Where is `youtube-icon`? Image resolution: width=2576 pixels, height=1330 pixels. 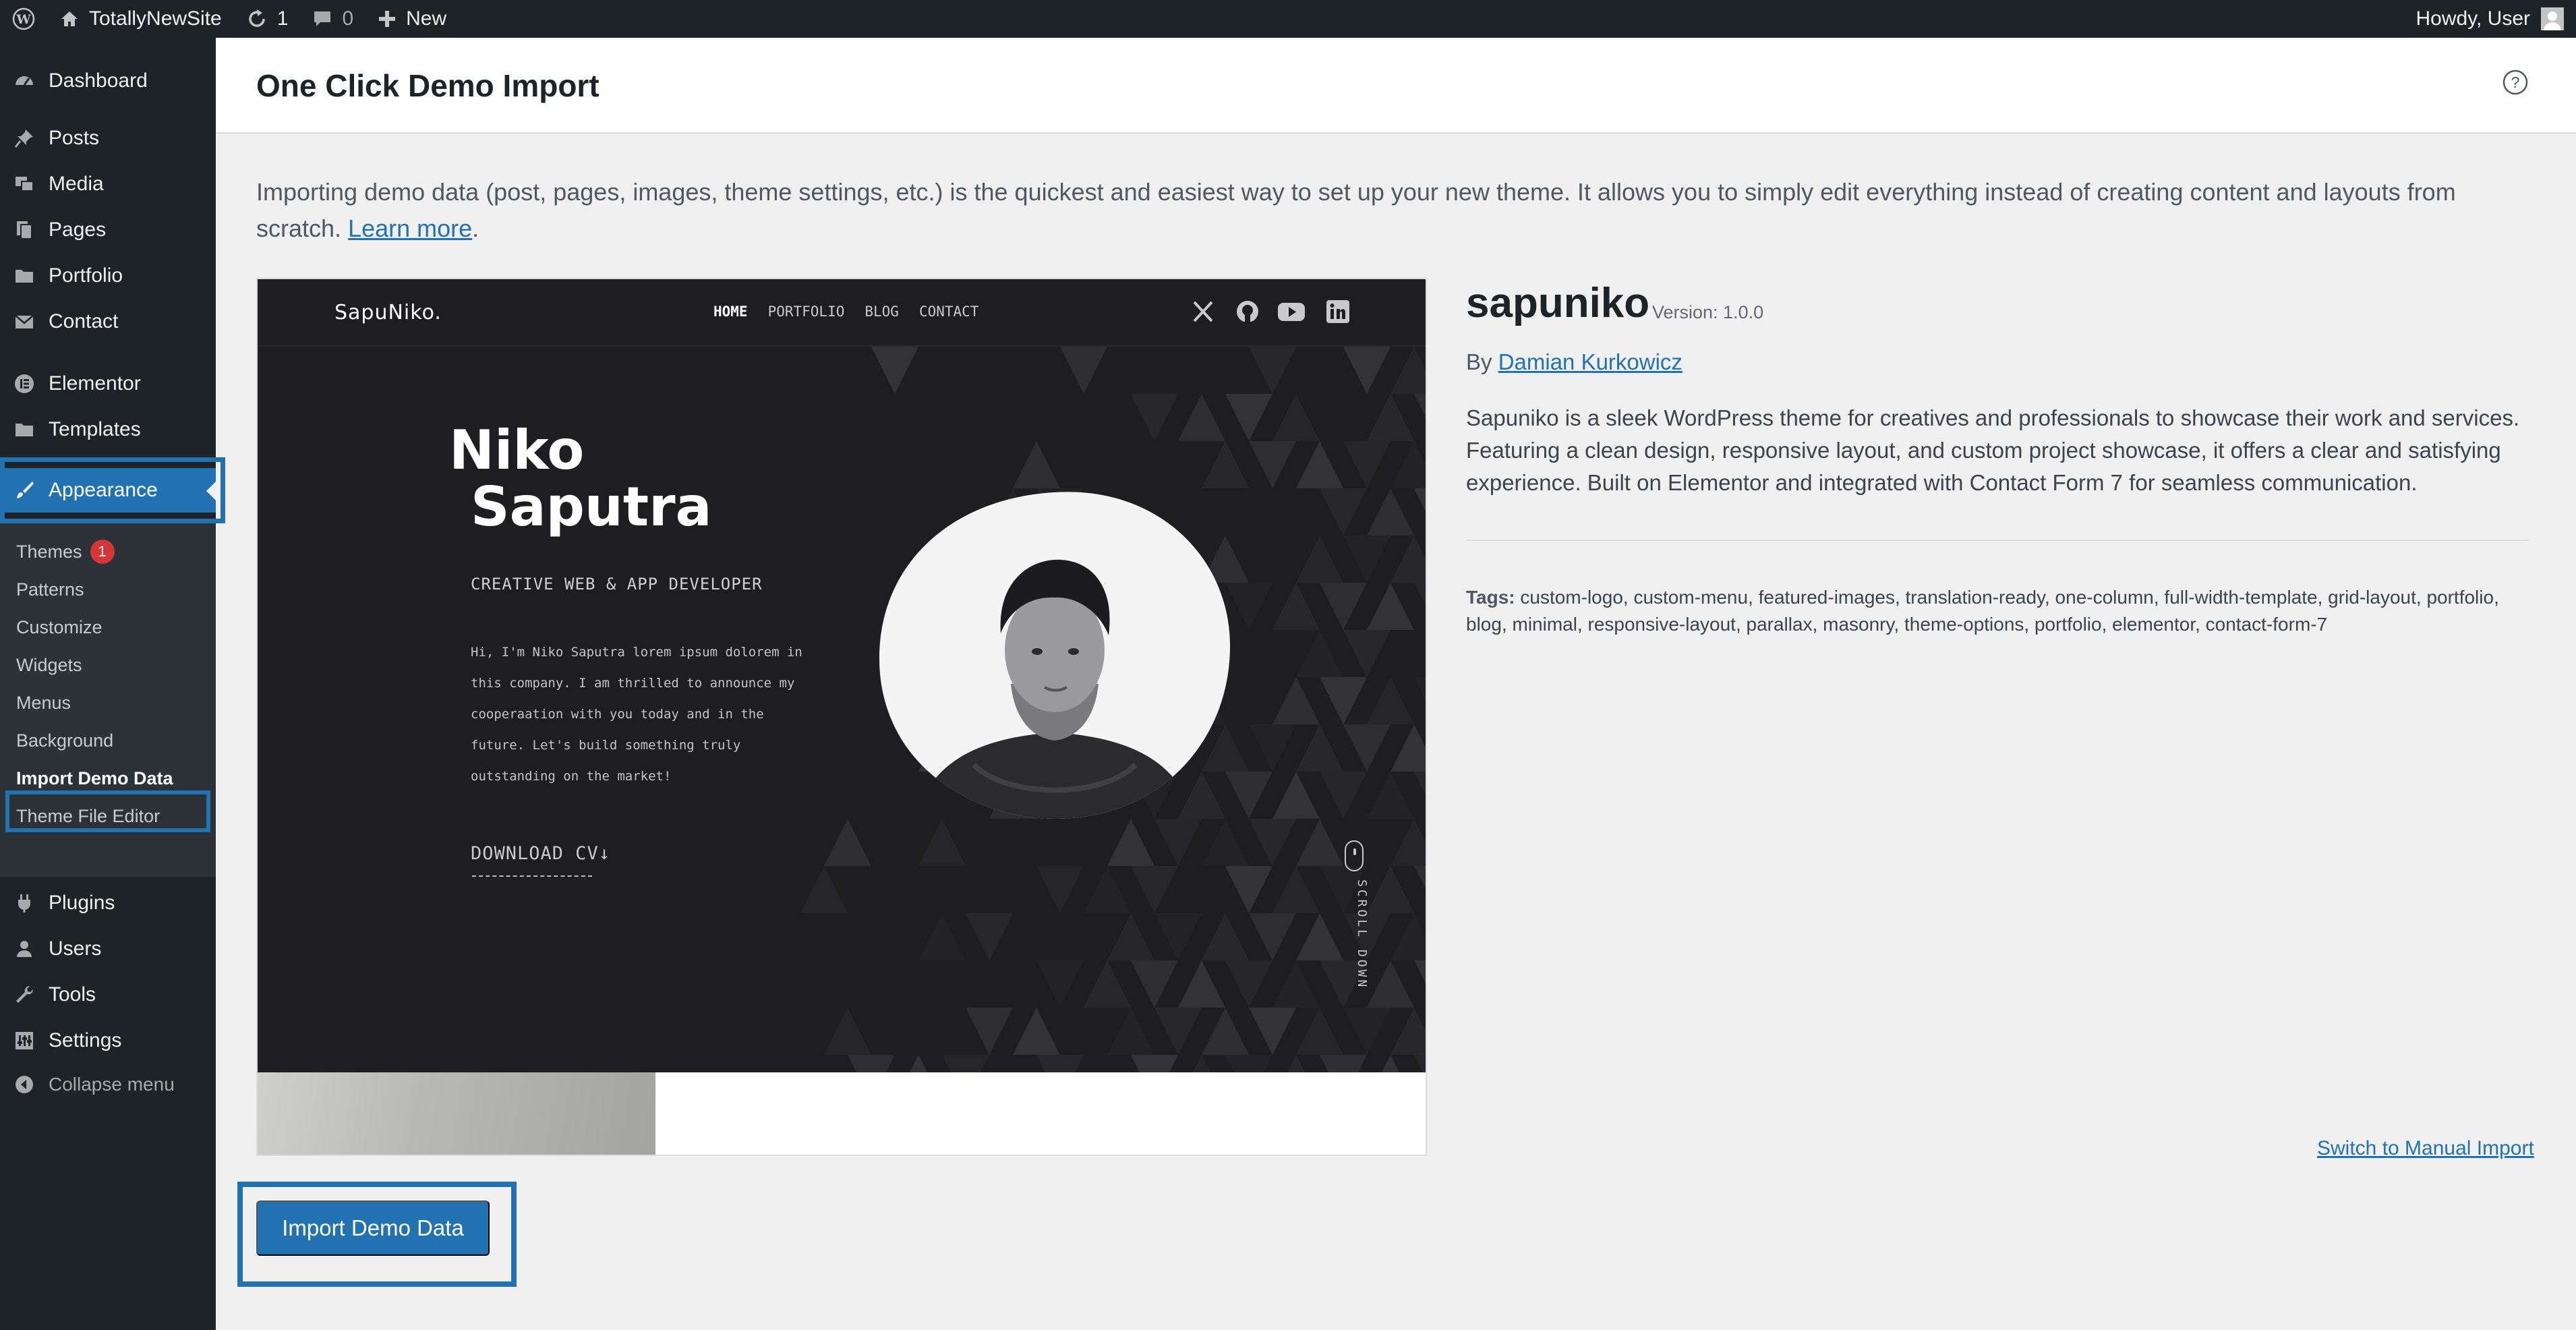 youtube-icon is located at coordinates (1292, 311).